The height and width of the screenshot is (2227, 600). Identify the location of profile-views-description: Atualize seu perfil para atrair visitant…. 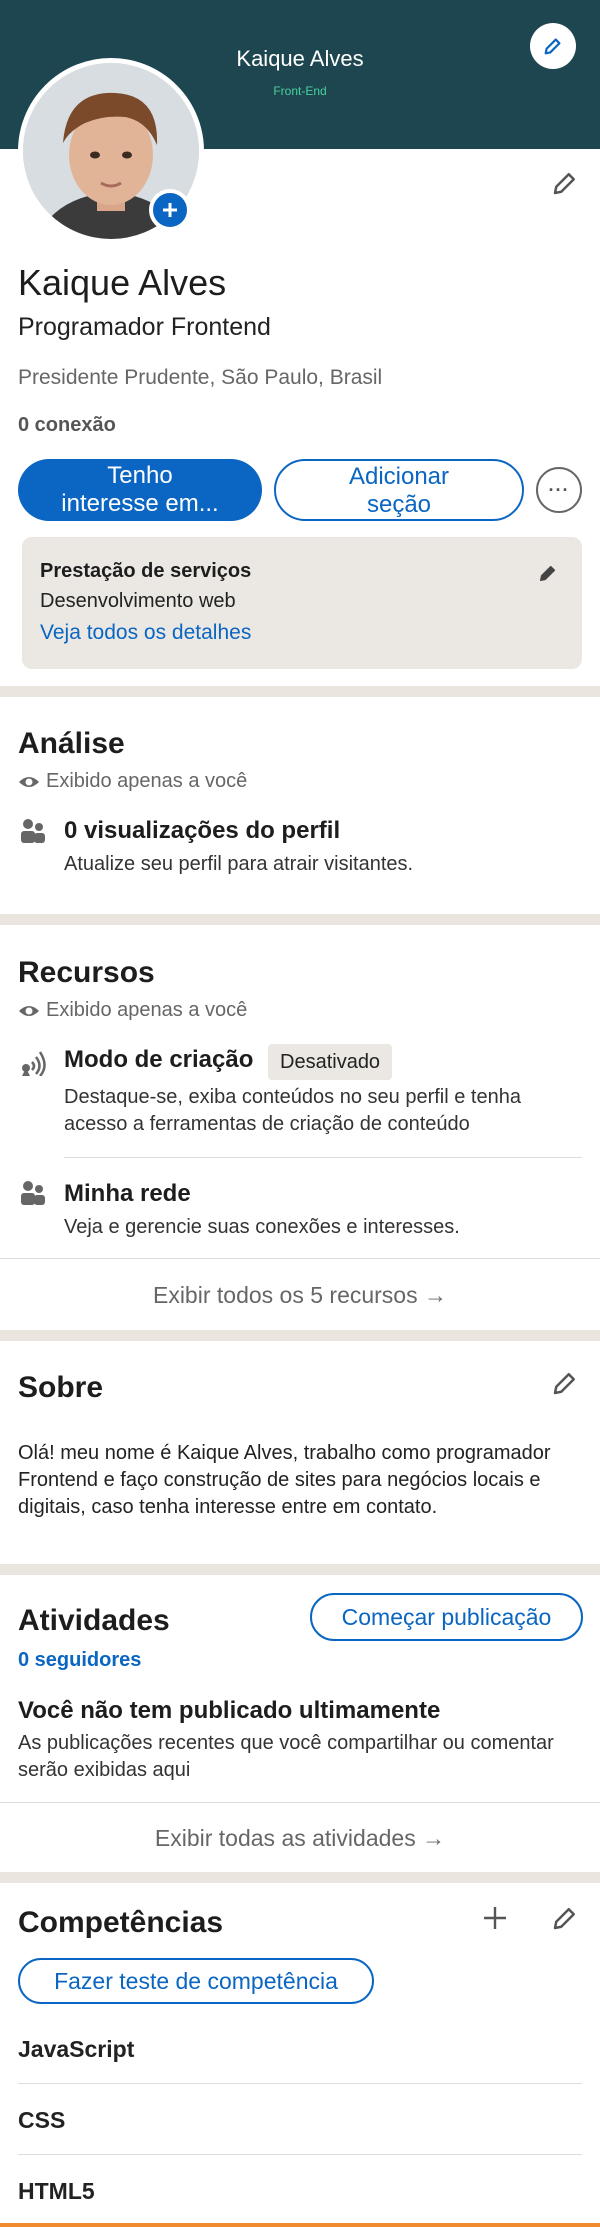
(239, 864).